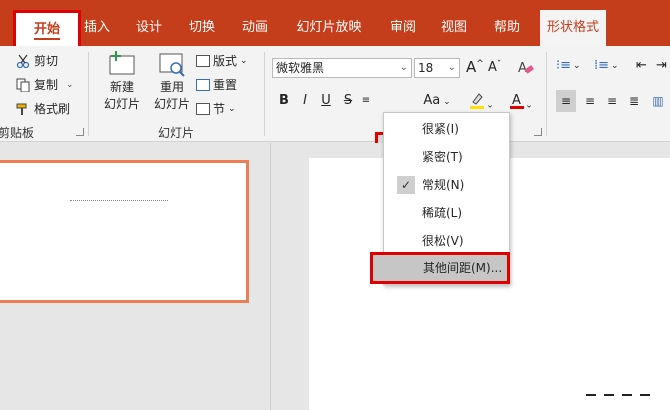  Describe the element at coordinates (23, 61) in the screenshot. I see `scissors-icon` at that location.